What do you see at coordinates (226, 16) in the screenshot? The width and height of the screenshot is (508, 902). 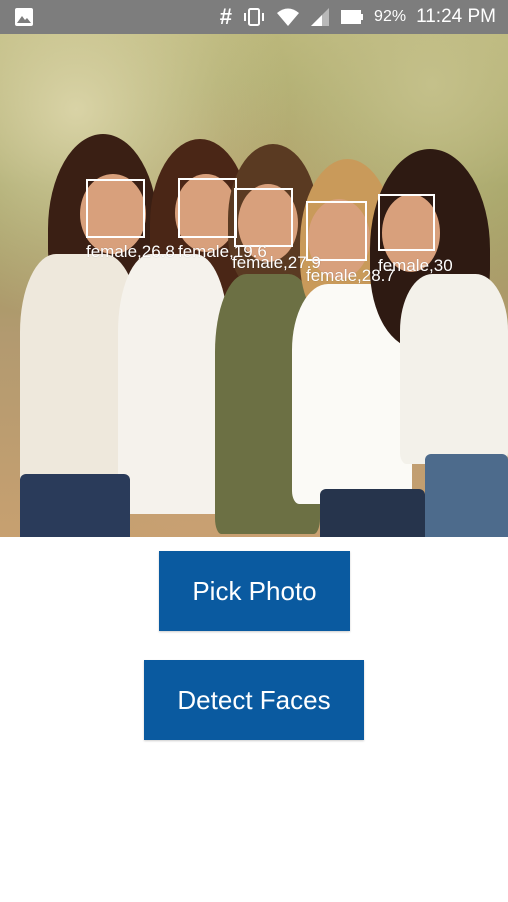 I see `hash-icon: #` at bounding box center [226, 16].